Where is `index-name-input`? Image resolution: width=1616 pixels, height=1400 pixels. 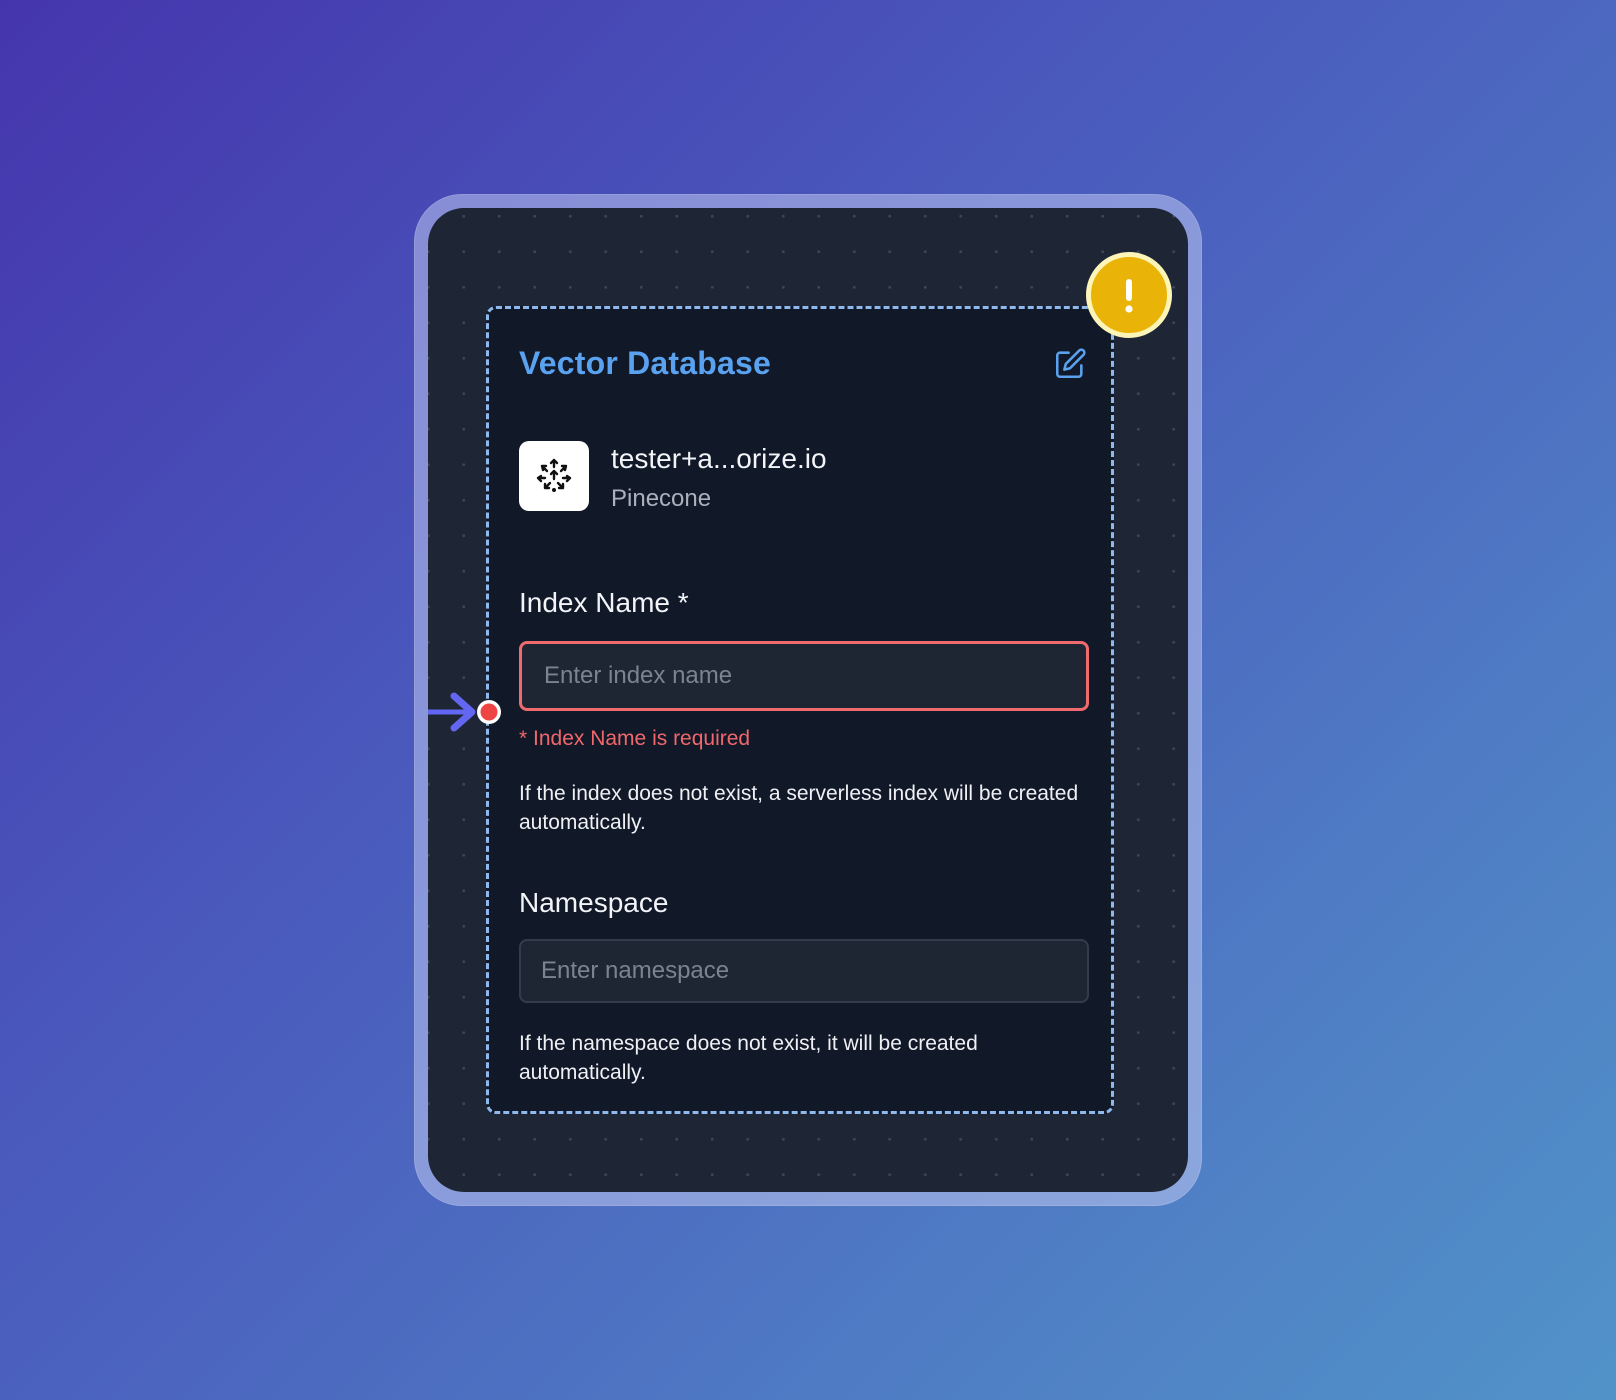 index-name-input is located at coordinates (804, 676).